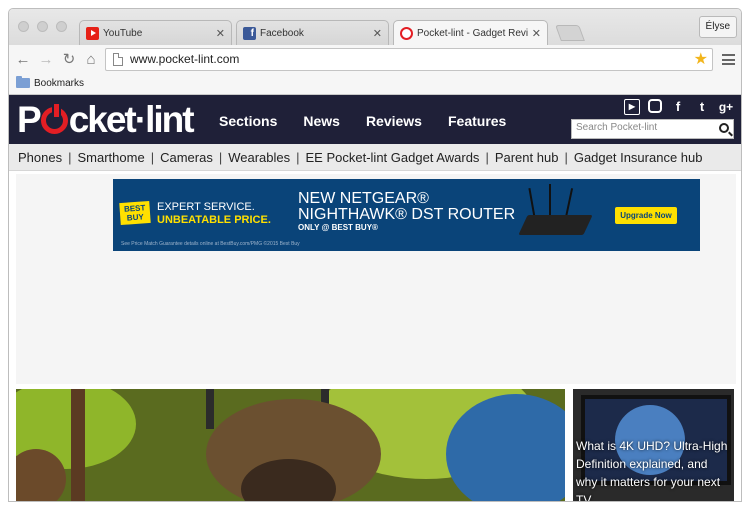  What do you see at coordinates (206, 207) in the screenshot?
I see `ad-tagline-line1: EXPERT SERVICE.` at bounding box center [206, 207].